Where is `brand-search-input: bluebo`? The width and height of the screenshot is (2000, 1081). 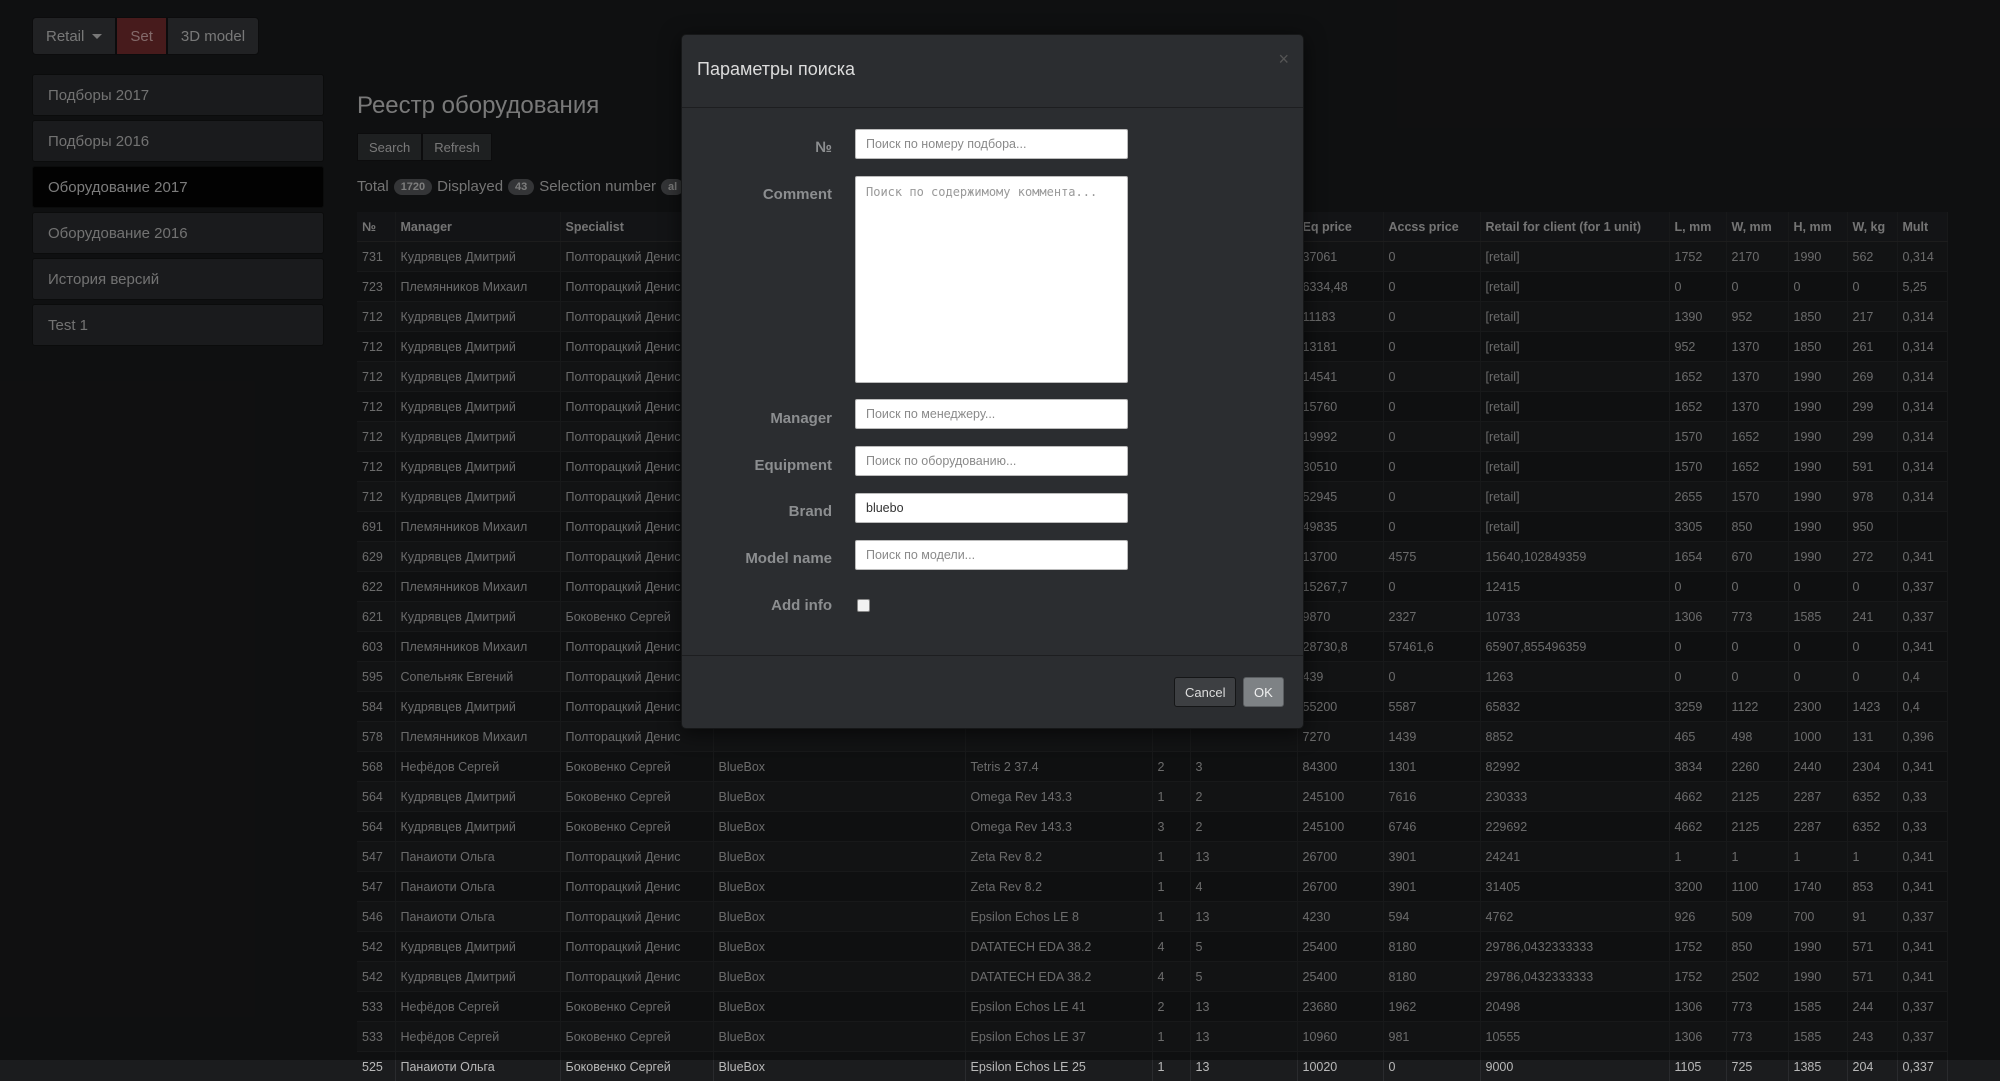
brand-search-input: bluebo is located at coordinates (991, 508).